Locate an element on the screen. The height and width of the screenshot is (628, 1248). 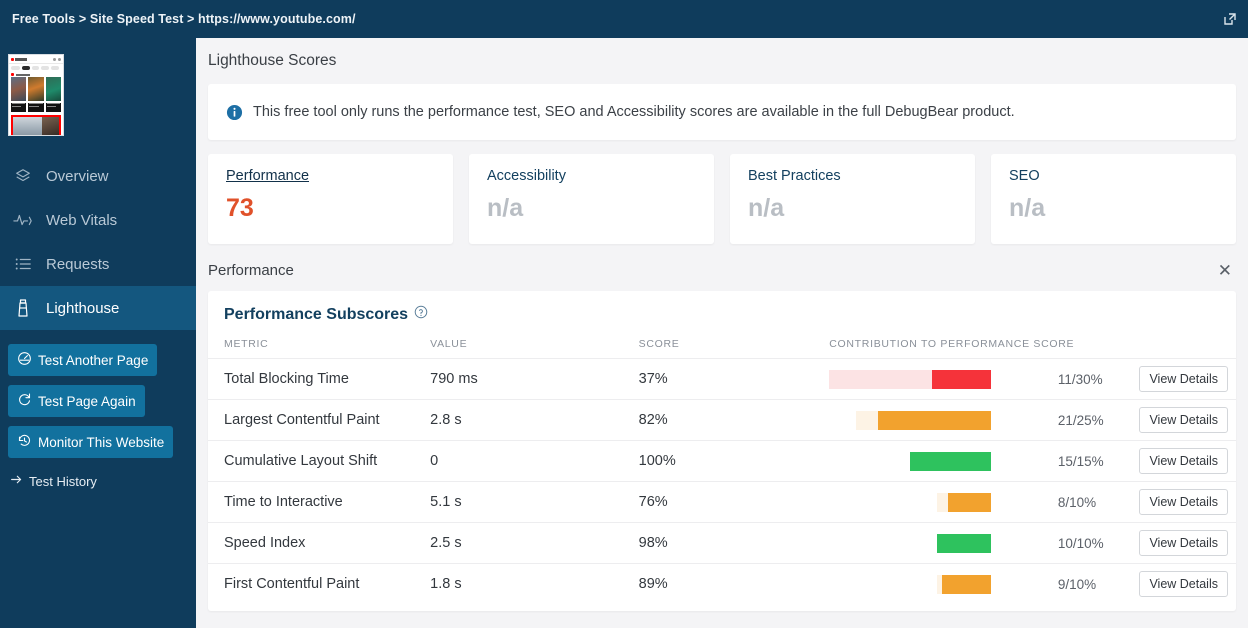
col-contribution: CONTRIBUTION TO PERFORMANCE SCORE is located at coordinates (952, 344).